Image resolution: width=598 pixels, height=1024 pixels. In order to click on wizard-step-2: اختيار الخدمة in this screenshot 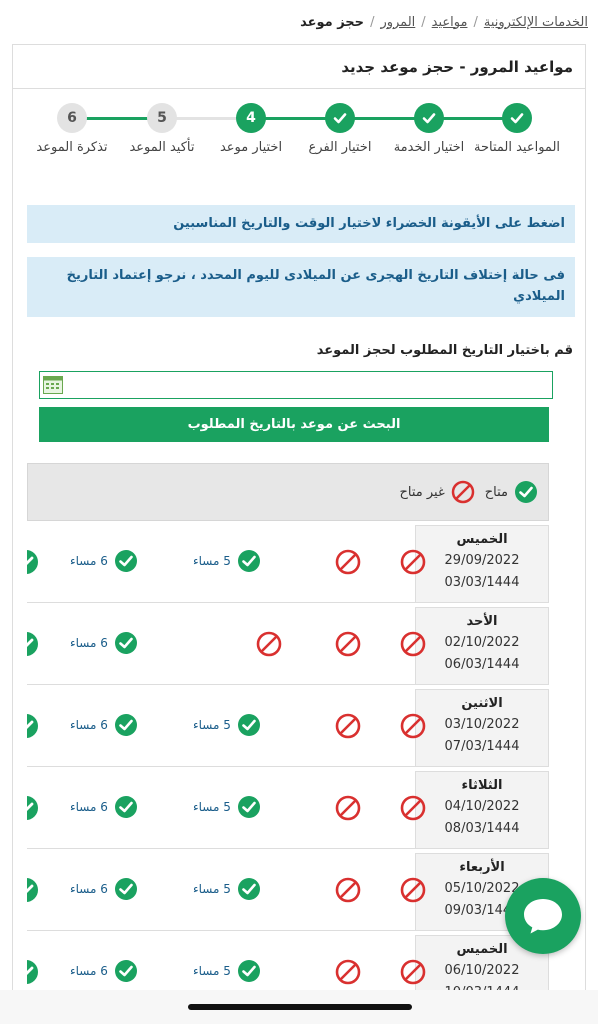, I will do `click(429, 129)`.